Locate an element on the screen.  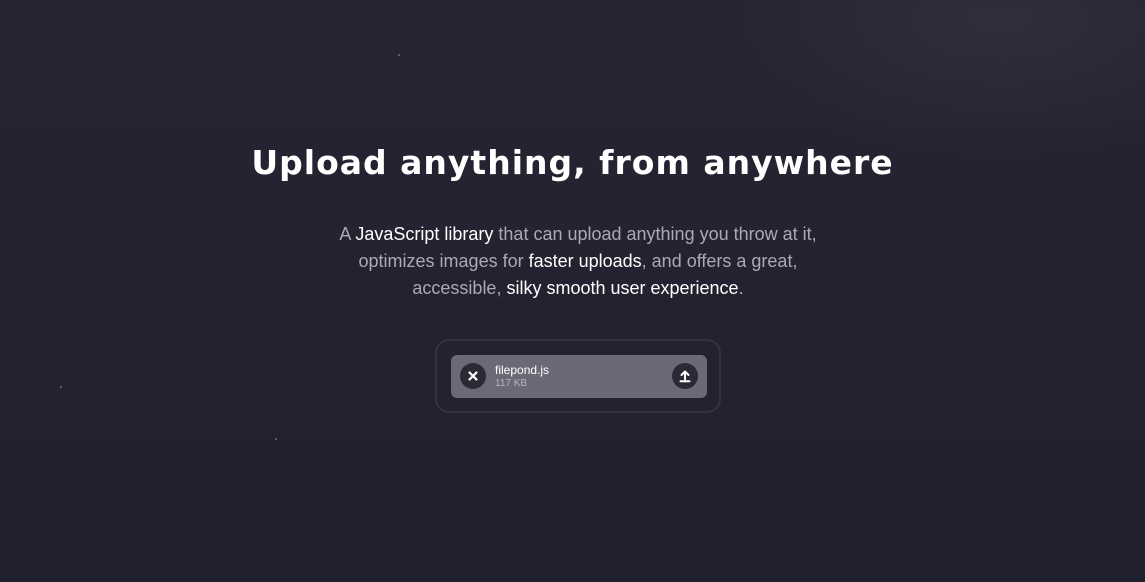
filepond-uploader: filepond.js 117 KB is located at coordinates (578, 376).